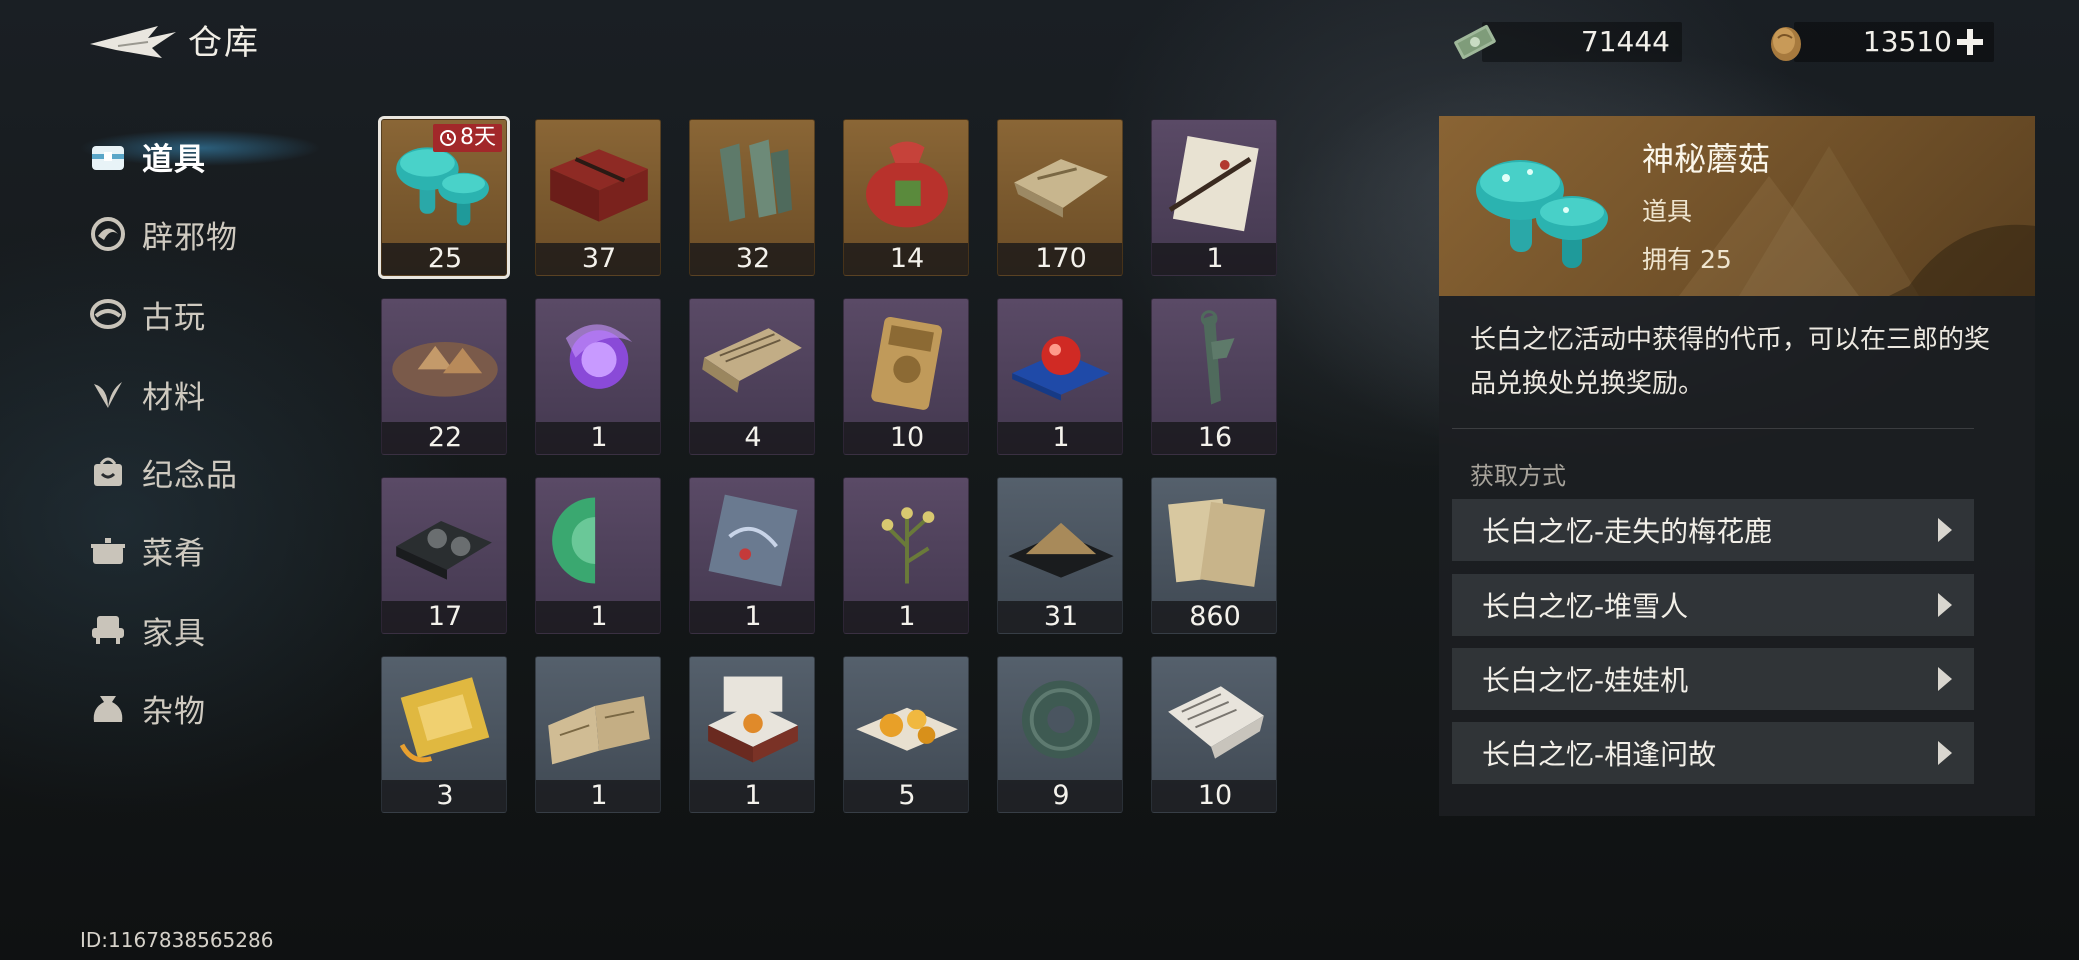 The image size is (2079, 960). I want to click on old-scroll-icon, so click(752, 360).